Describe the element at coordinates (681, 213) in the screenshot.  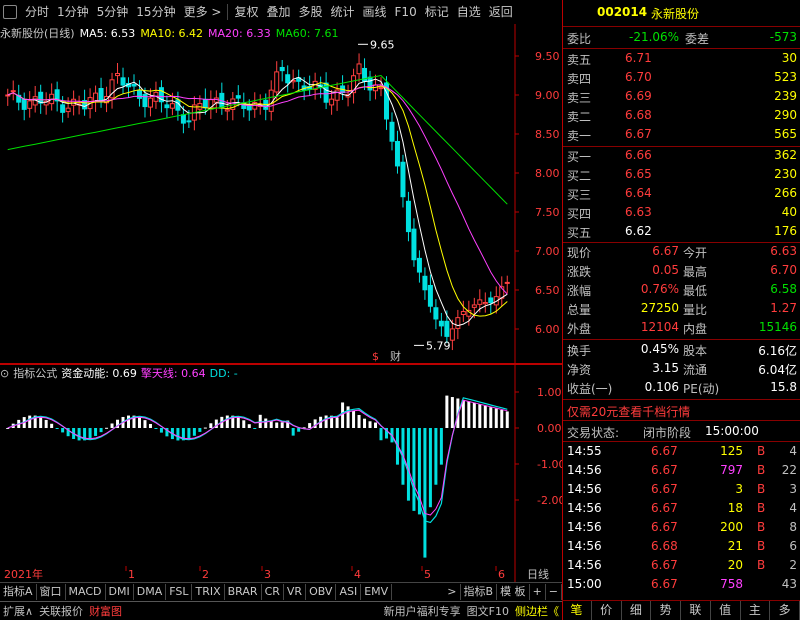
I see `buy-level-4: 买四 6.63 40` at that location.